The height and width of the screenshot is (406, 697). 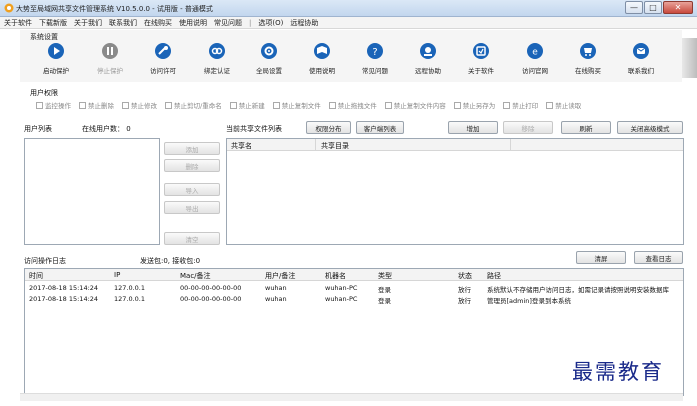 What do you see at coordinates (535, 71) in the screenshot?
I see `tool-label: 访问官网` at bounding box center [535, 71].